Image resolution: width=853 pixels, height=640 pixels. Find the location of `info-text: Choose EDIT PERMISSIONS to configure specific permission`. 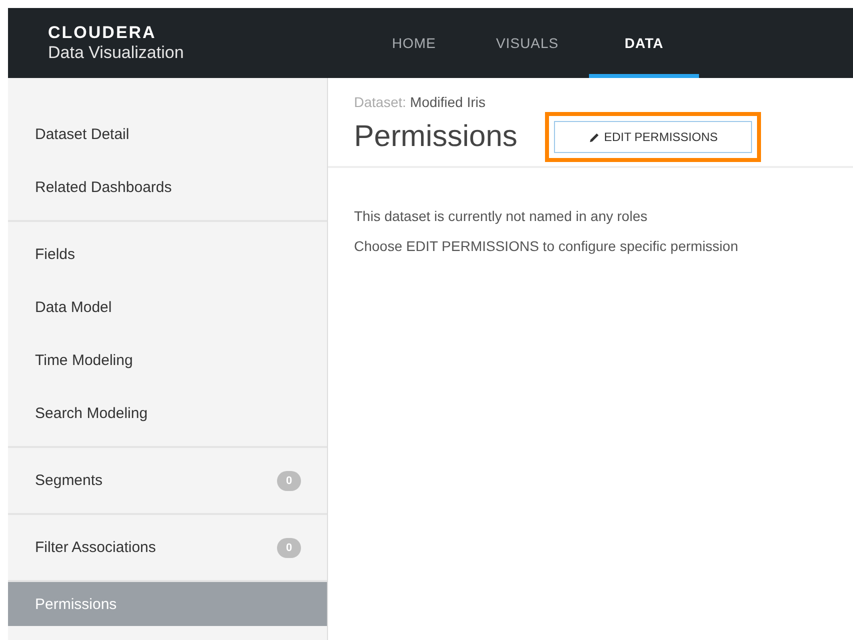

info-text: Choose EDIT PERMISSIONS to configure specific permission is located at coordinates (547, 246).